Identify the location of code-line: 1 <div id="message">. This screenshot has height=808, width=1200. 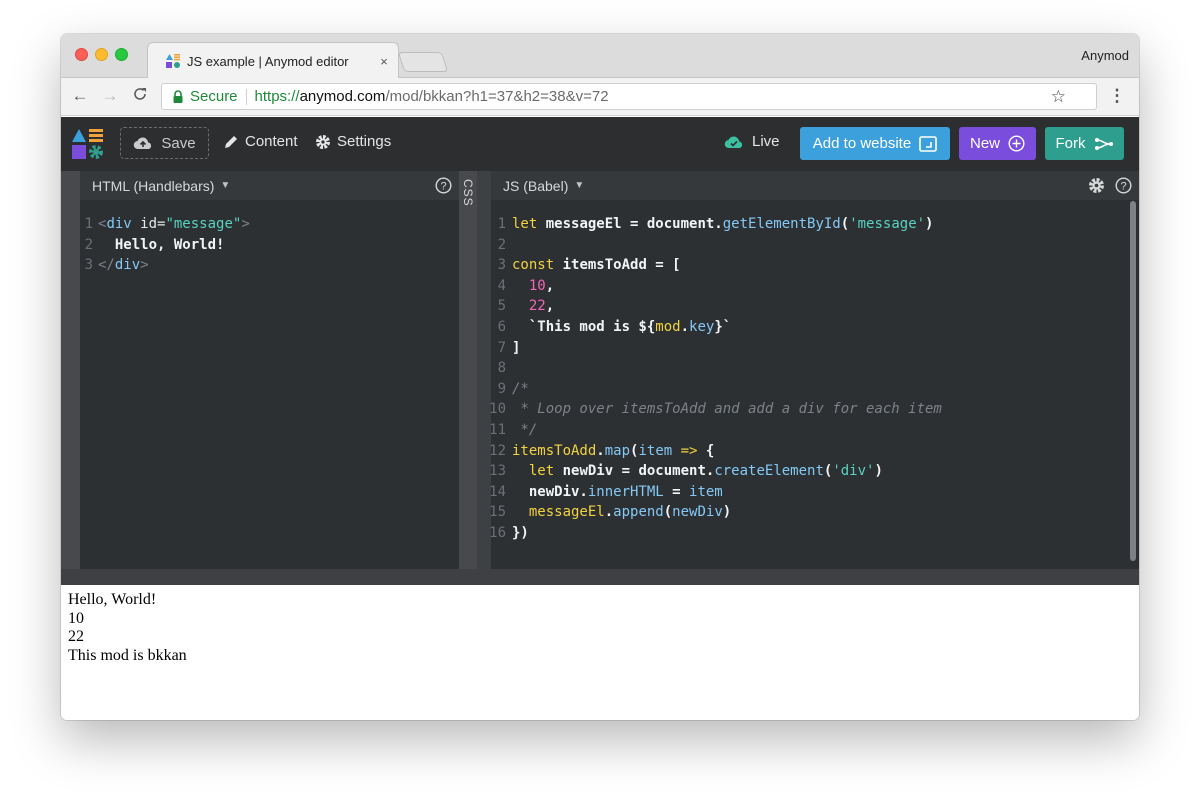
(165, 224).